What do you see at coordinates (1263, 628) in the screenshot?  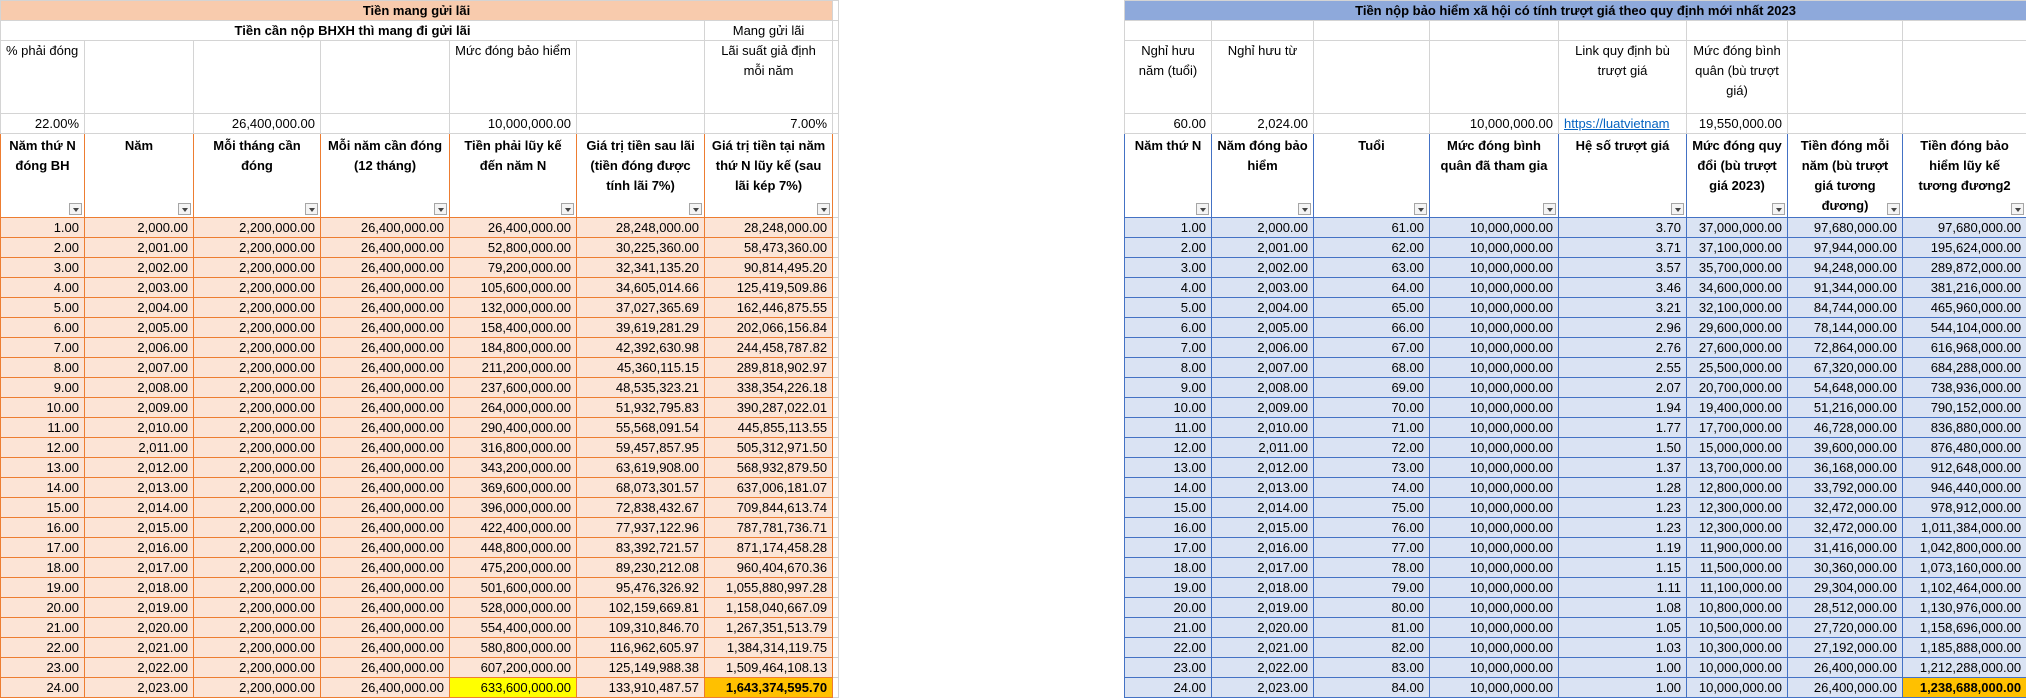 I see `table-cell: 2,020.00` at bounding box center [1263, 628].